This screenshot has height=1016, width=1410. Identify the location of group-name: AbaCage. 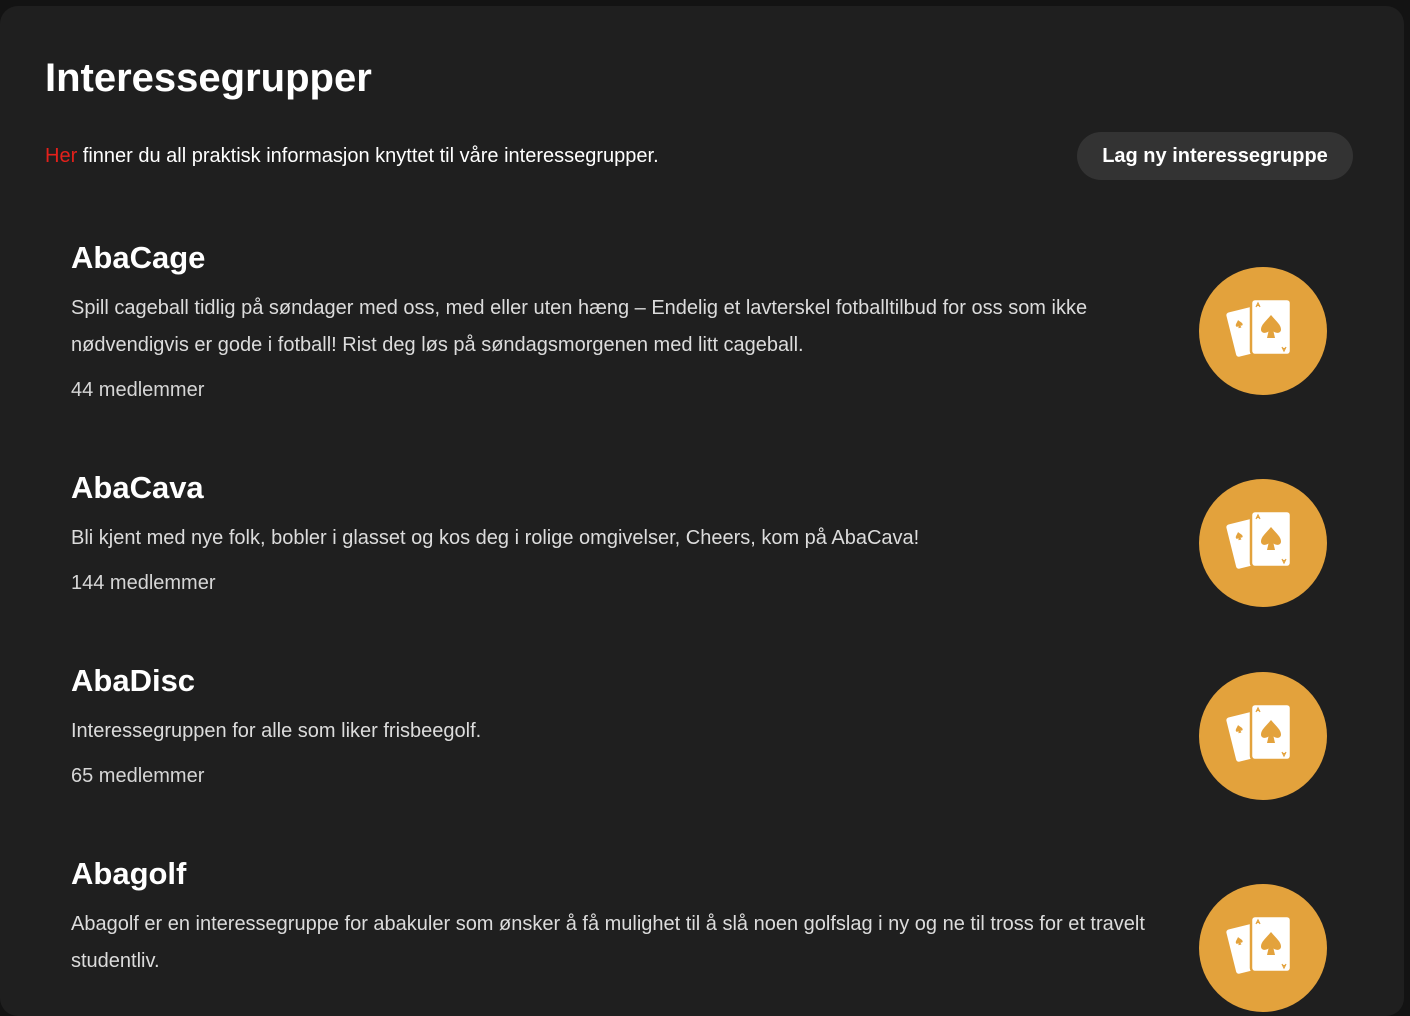
(701, 258).